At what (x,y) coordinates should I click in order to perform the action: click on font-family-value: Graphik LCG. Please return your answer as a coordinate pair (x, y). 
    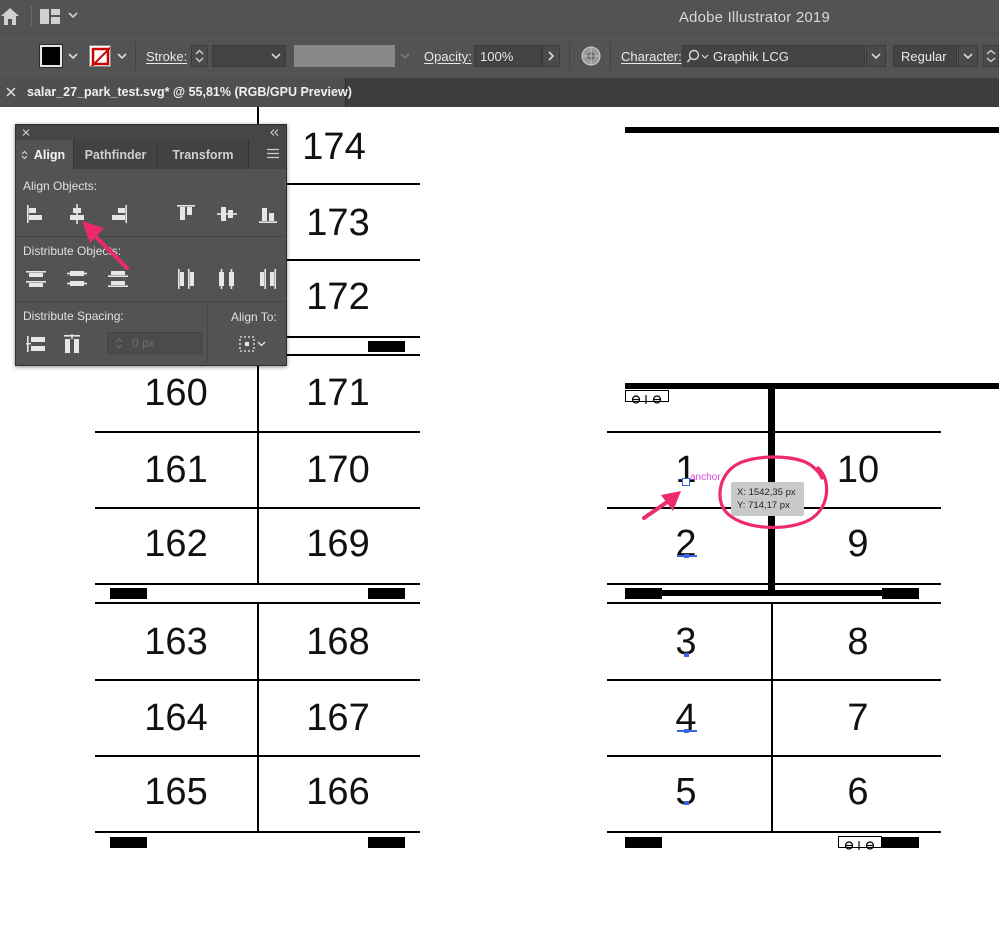
    Looking at the image, I should click on (751, 56).